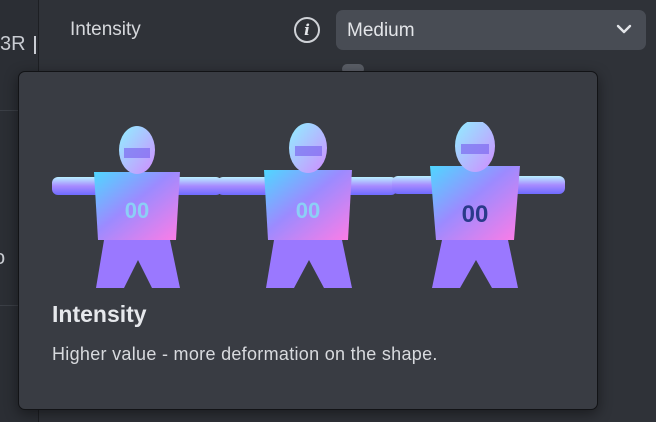 This screenshot has height=422, width=656. Describe the element at coordinates (624, 29) in the screenshot. I see `chevron-down-icon` at that location.